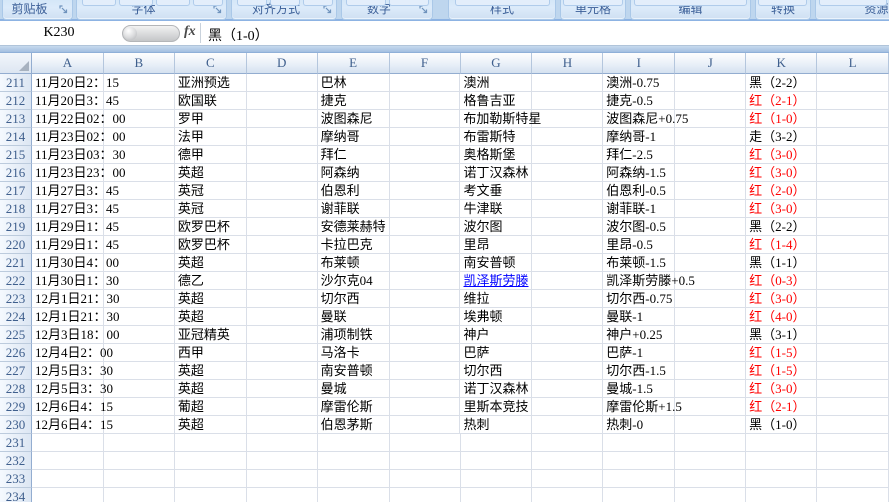  Describe the element at coordinates (568, 371) in the screenshot. I see `cell-H227` at that location.